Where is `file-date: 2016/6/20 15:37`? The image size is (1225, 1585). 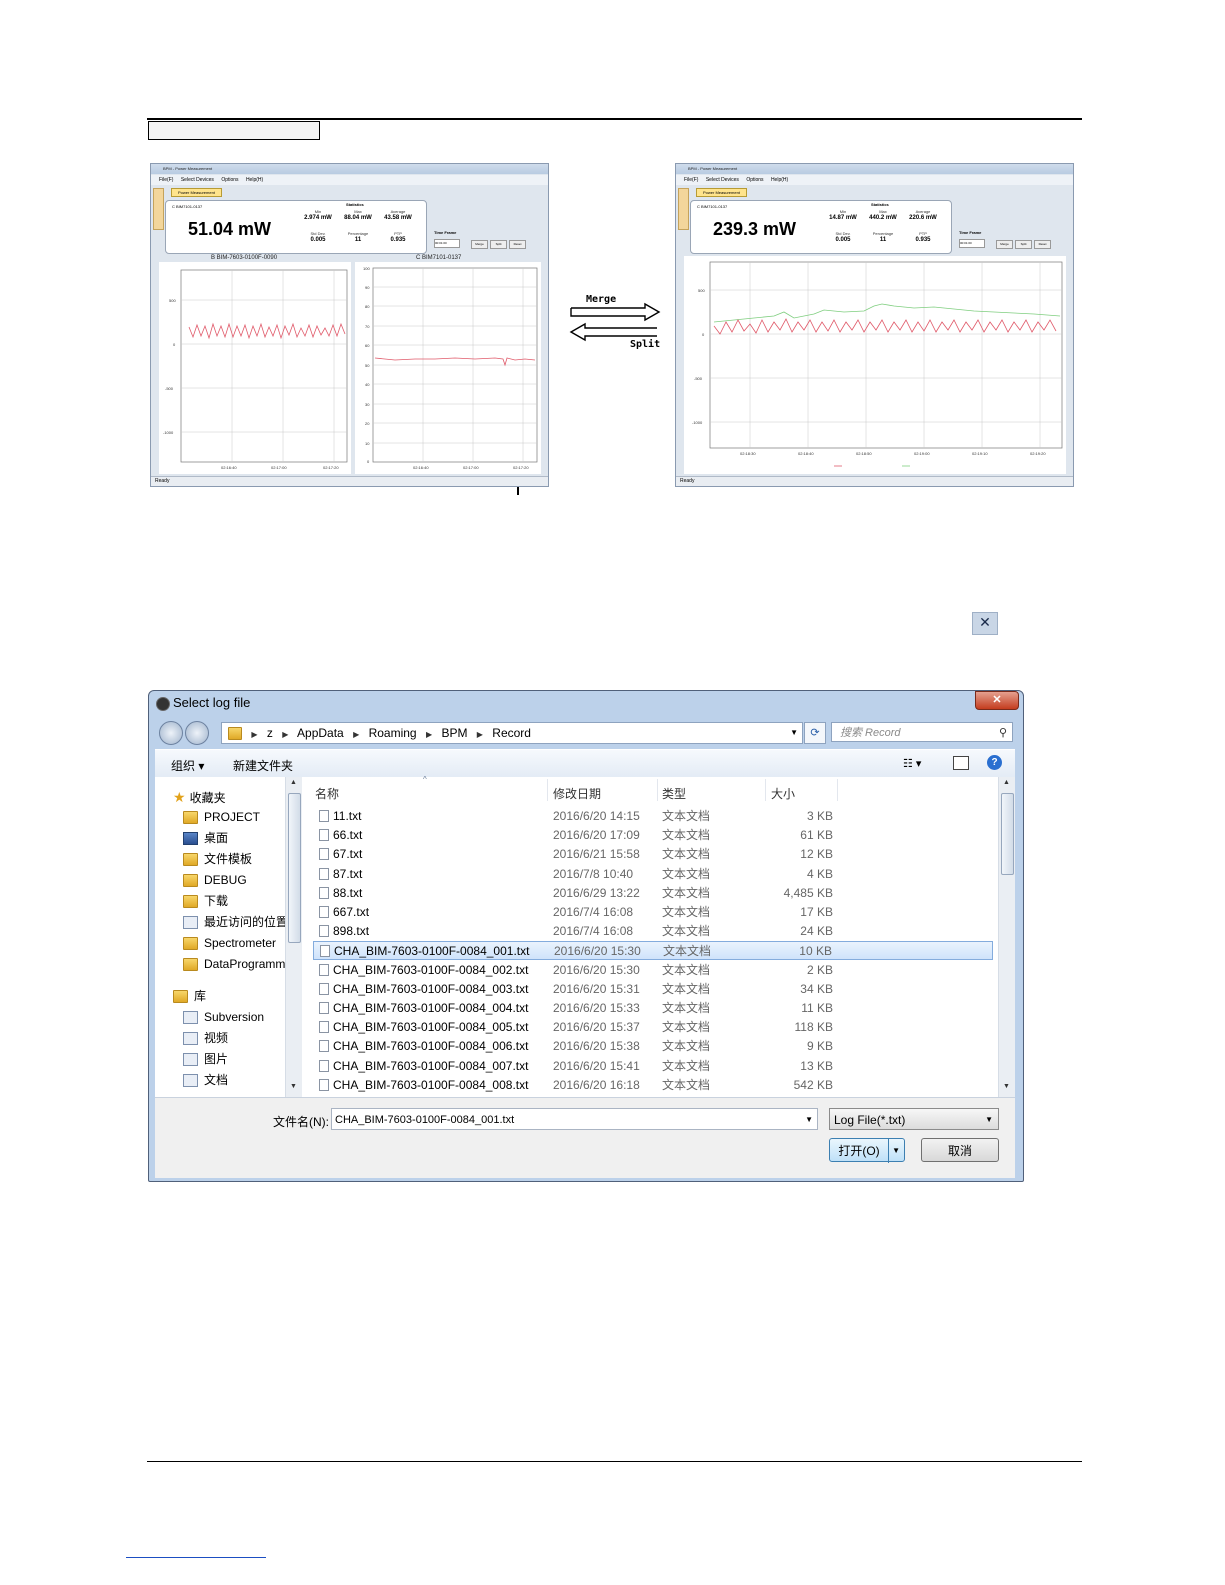
file-date: 2016/6/20 15:37 is located at coordinates (596, 1027).